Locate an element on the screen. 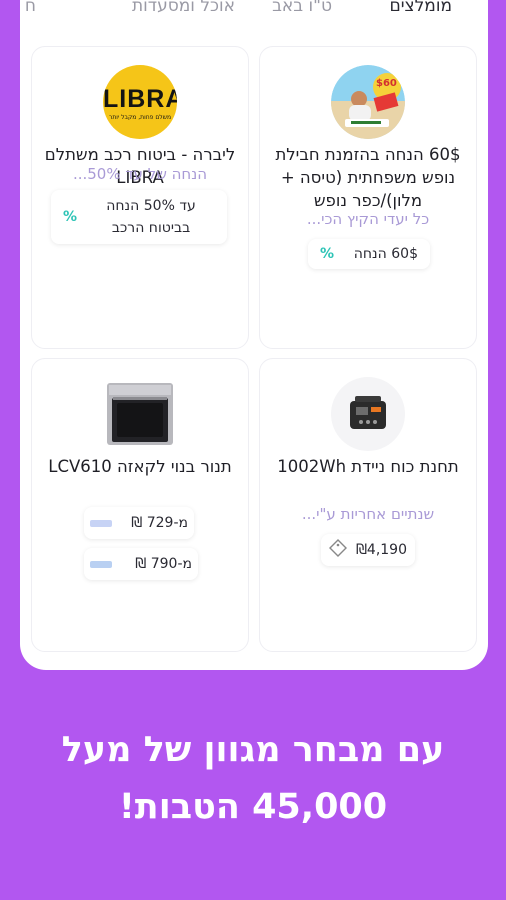  store-price-row: מ-729 ₪ is located at coordinates (139, 523).